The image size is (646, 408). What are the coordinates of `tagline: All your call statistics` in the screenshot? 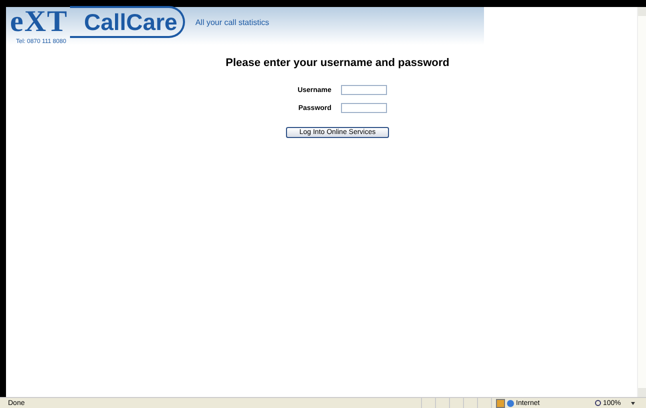 It's located at (232, 22).